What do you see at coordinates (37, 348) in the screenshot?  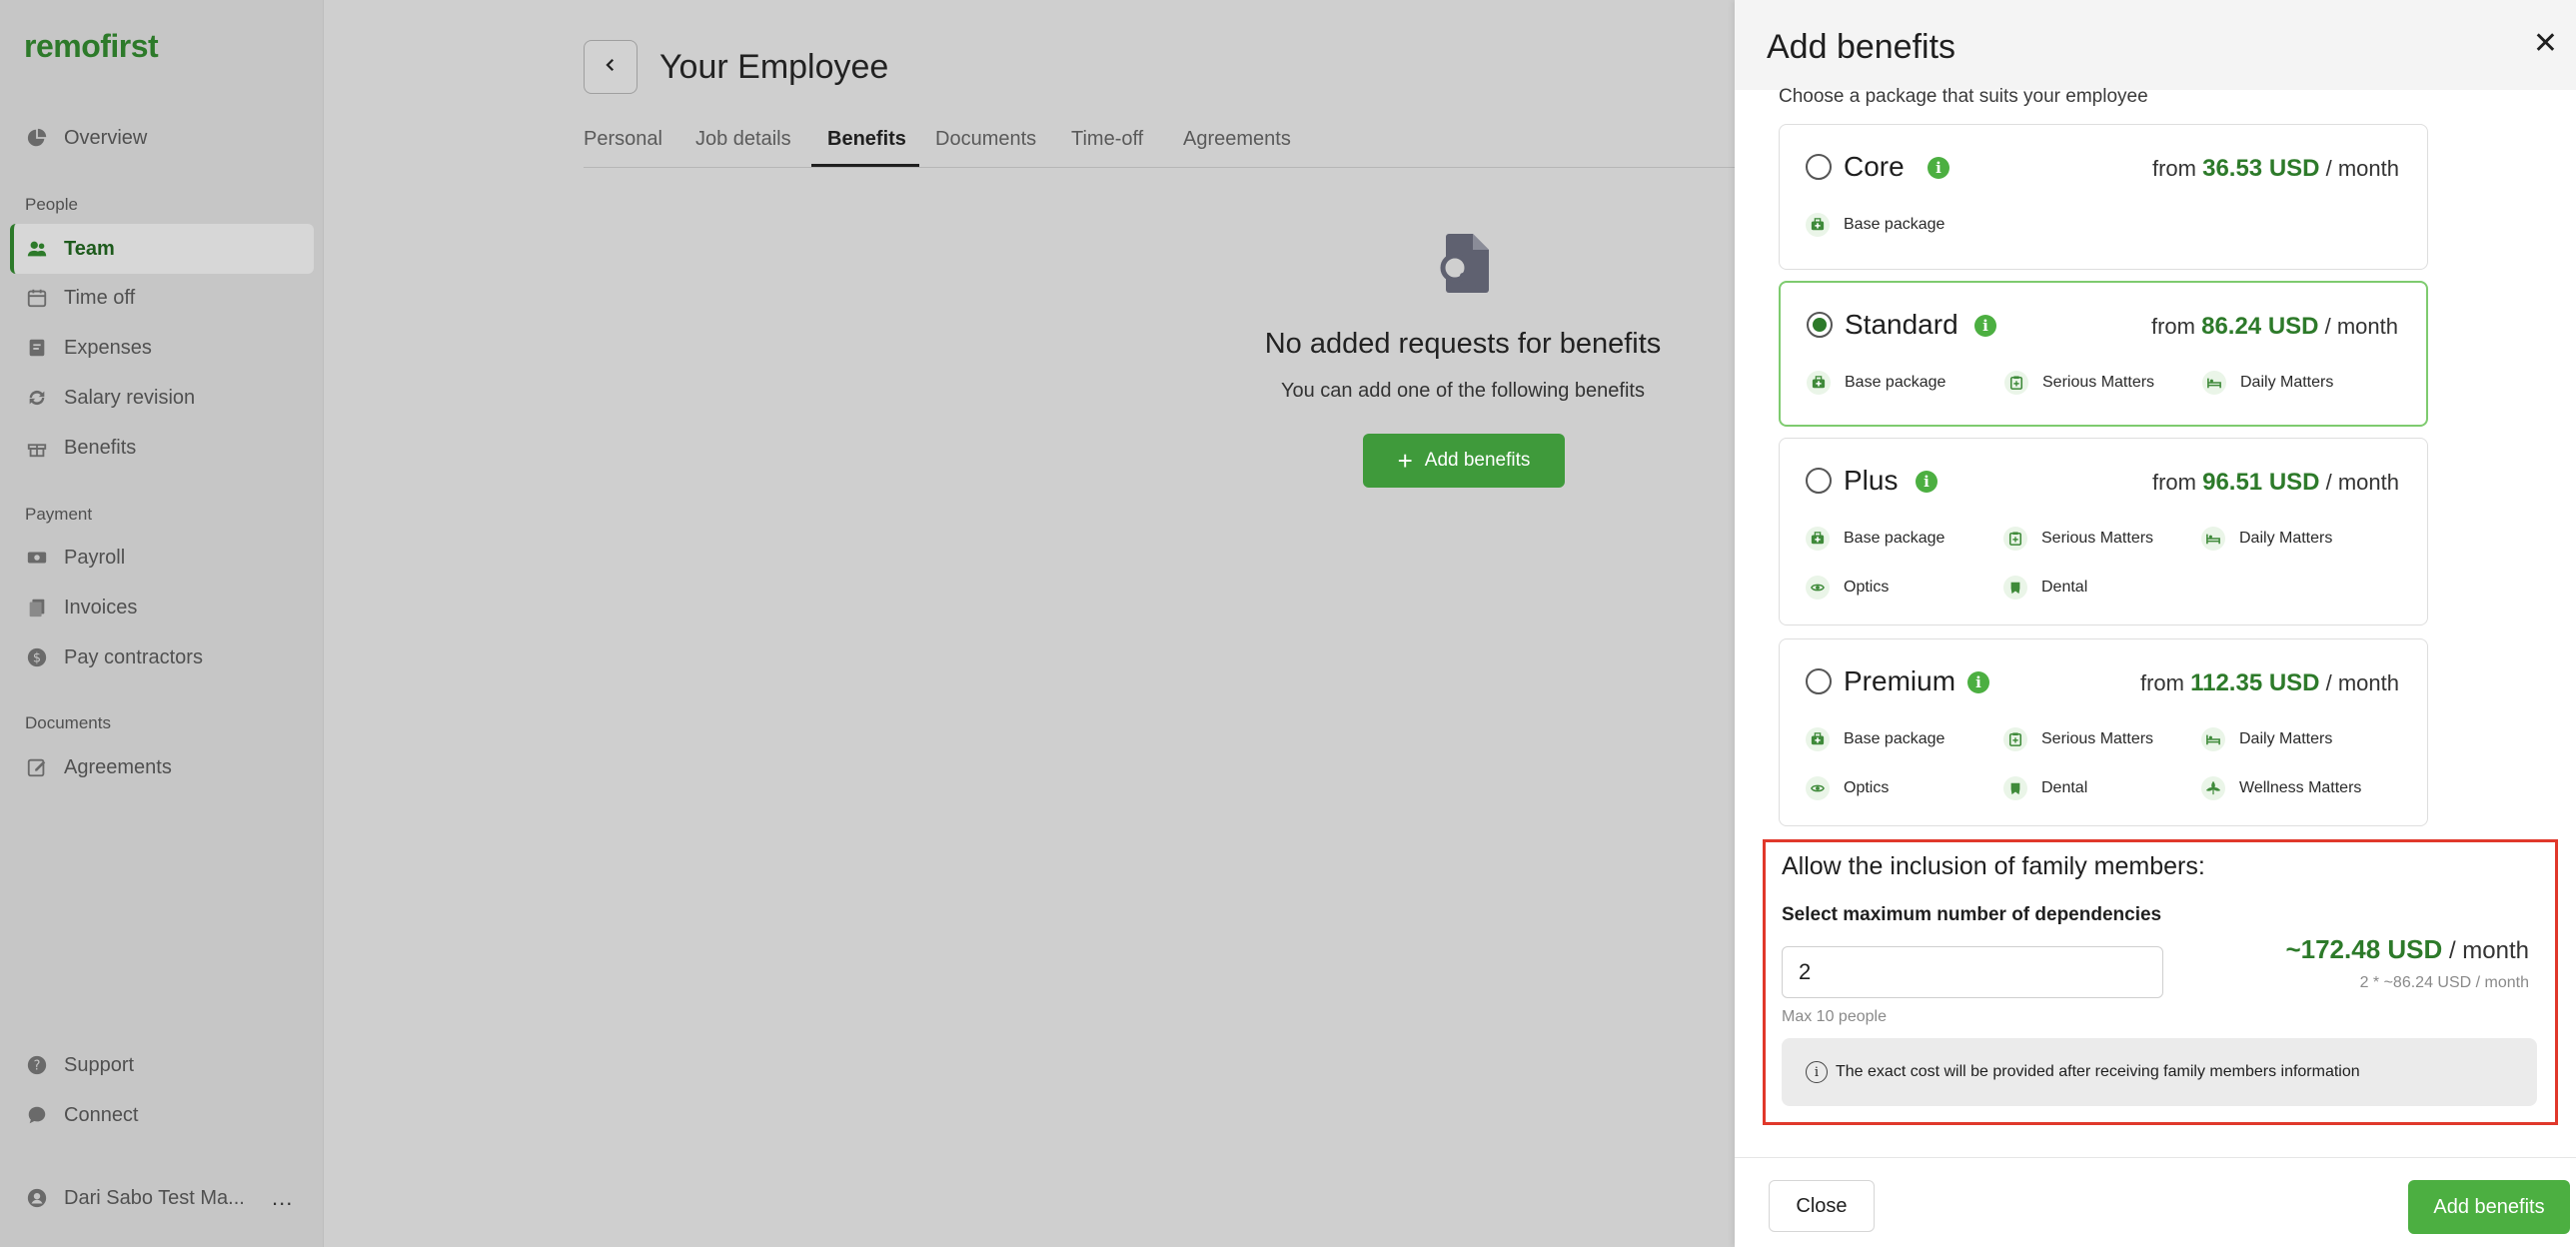 I see `receipt-icon` at bounding box center [37, 348].